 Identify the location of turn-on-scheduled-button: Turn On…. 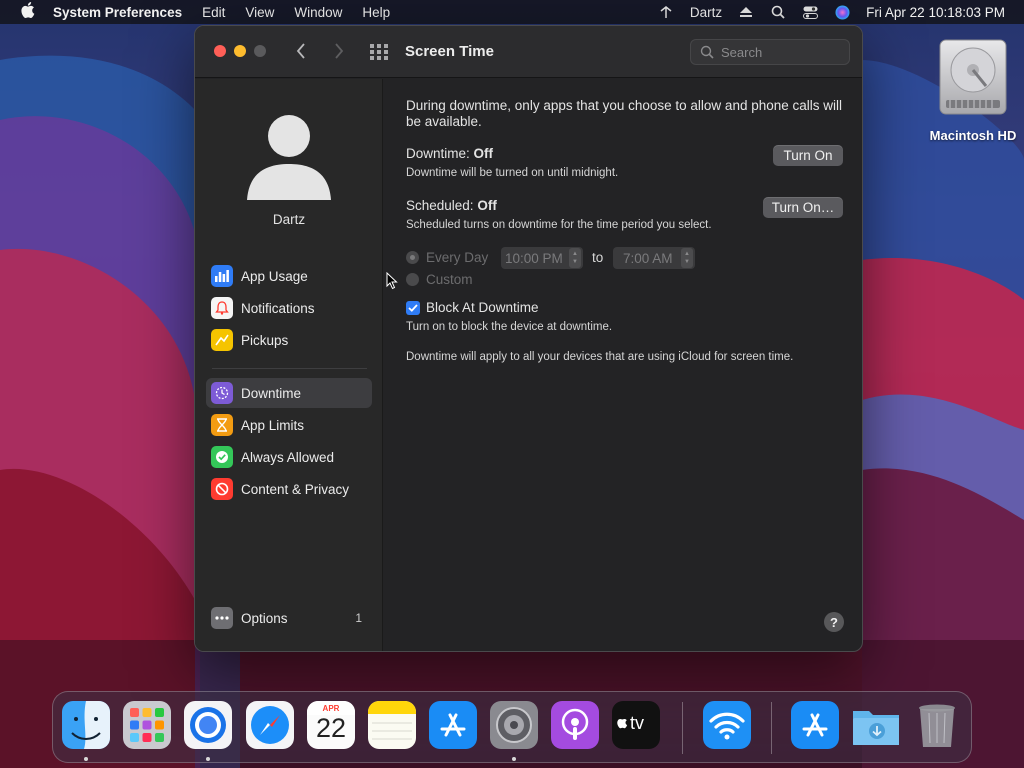
(803, 207).